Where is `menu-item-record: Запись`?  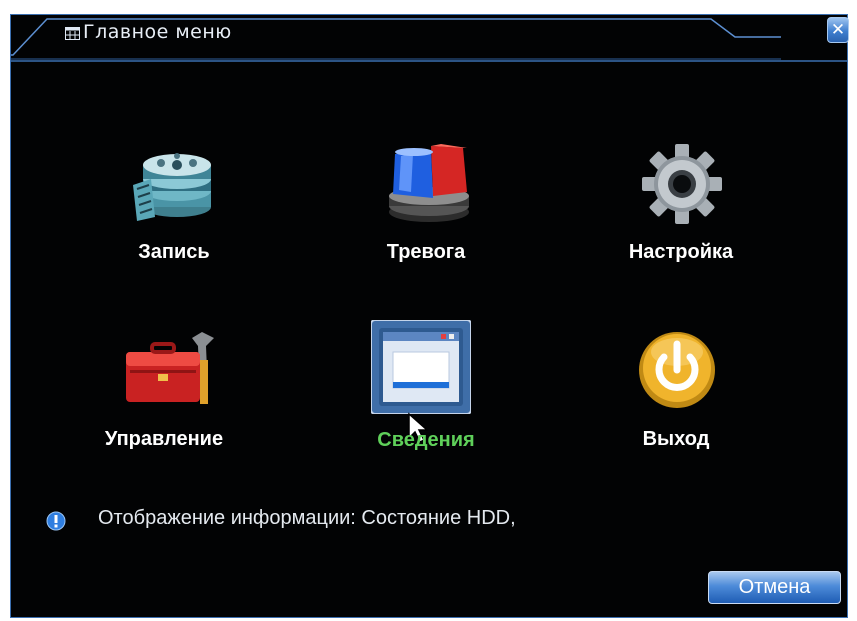
menu-item-record: Запись is located at coordinates (174, 205).